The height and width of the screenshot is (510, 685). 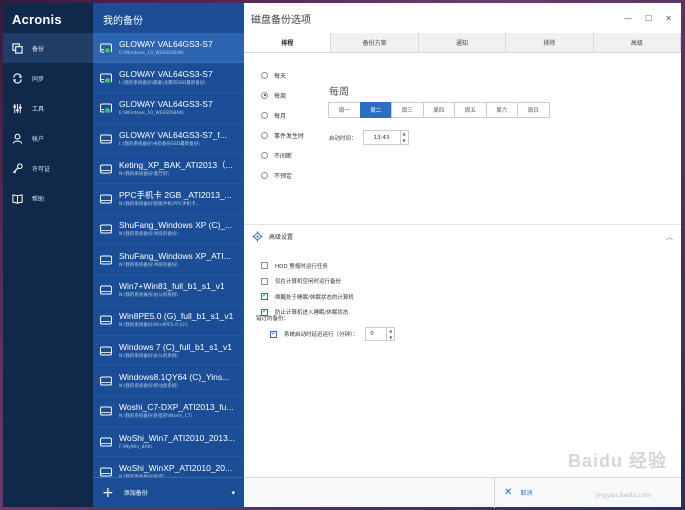 What do you see at coordinates (48, 138) in the screenshot?
I see `nav-item-account: 帐户` at bounding box center [48, 138].